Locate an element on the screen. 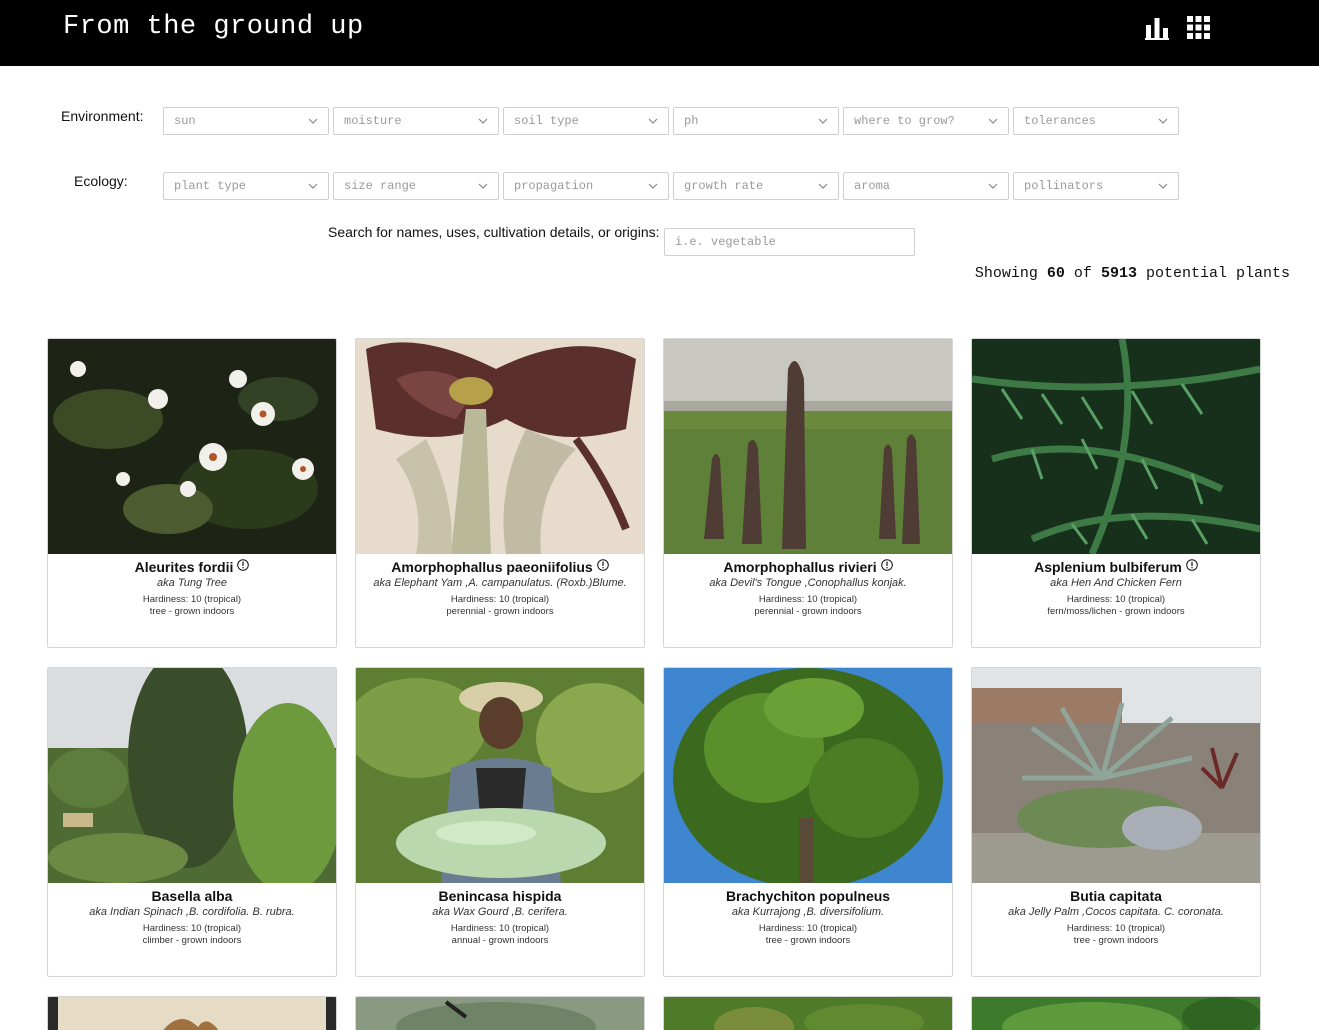  pollinators-select: pollinators is located at coordinates (1096, 186).